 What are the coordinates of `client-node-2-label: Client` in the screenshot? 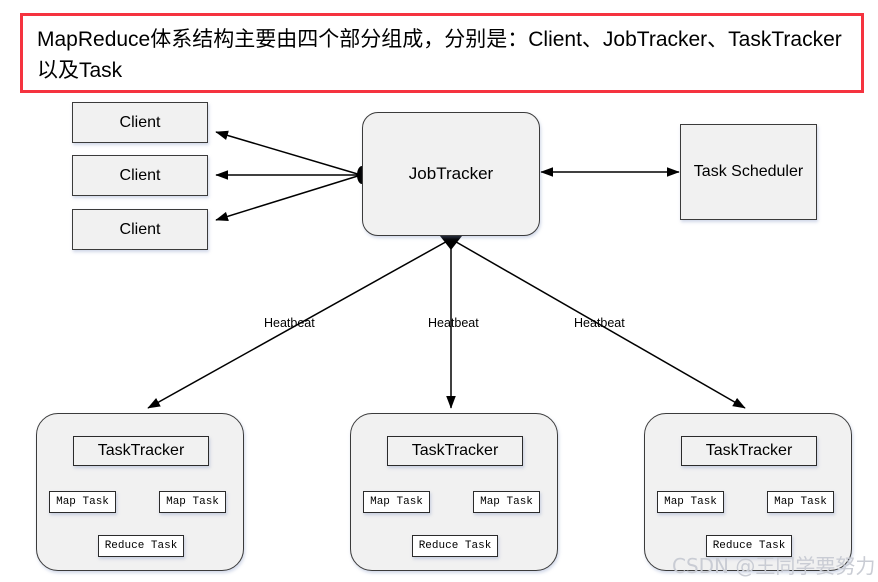 It's located at (140, 175).